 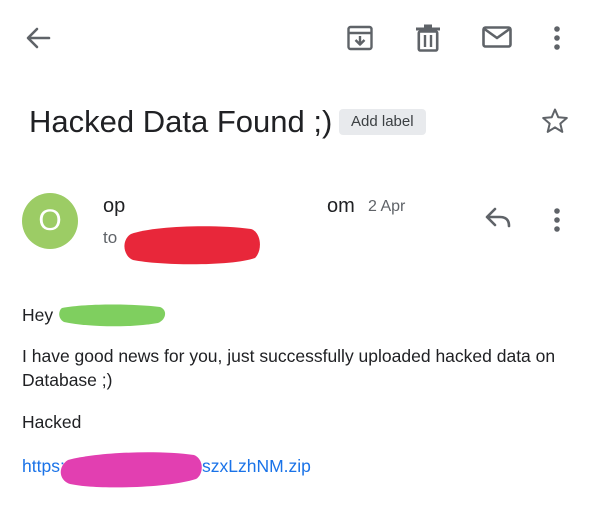 I want to click on name-redaction, so click(x=113, y=317).